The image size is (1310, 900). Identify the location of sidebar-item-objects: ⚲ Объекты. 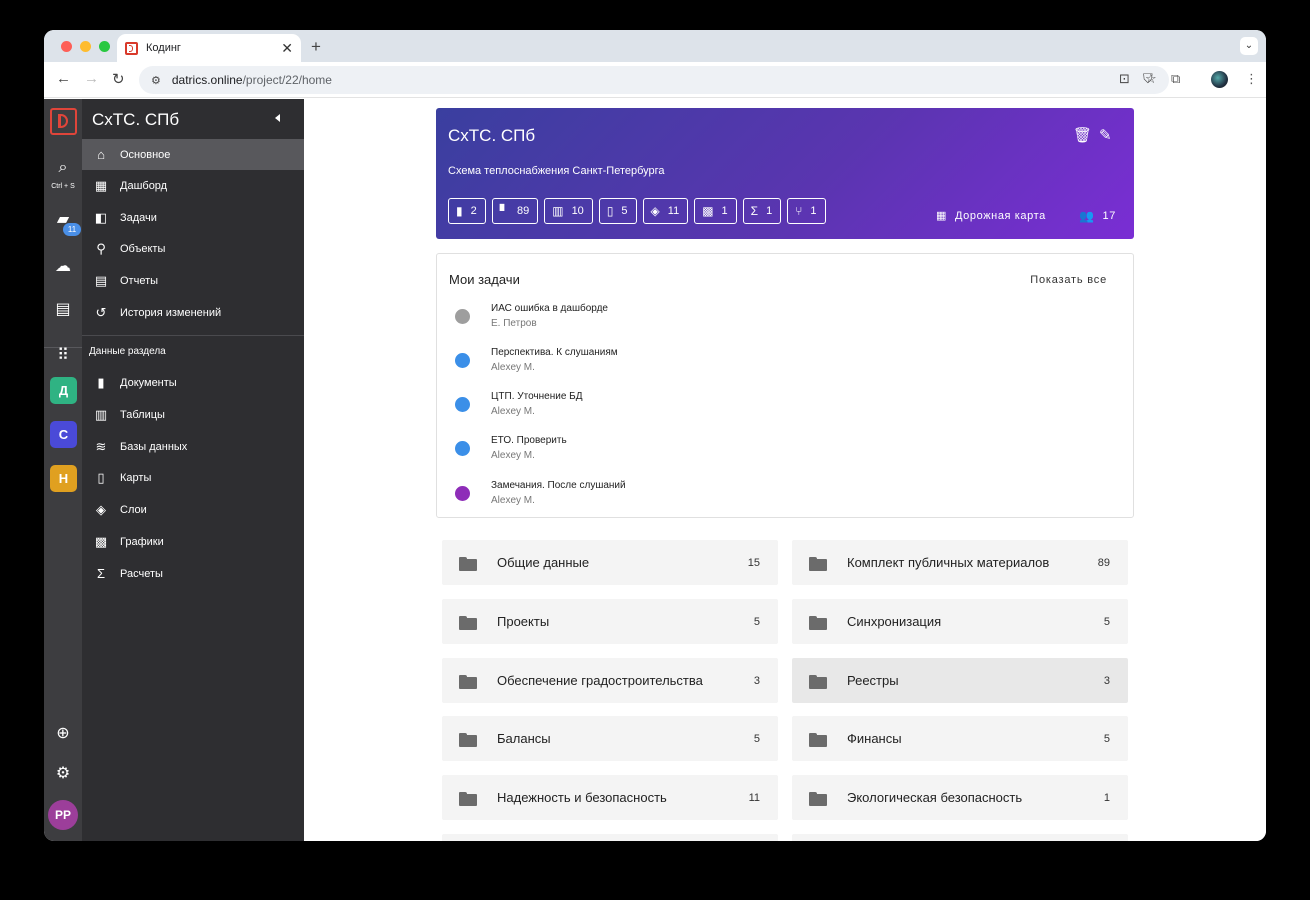
(193, 248).